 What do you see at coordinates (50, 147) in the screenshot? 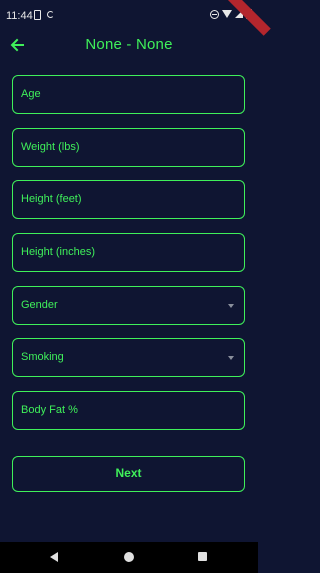
I see `weight-label: Weight (lbs)` at bounding box center [50, 147].